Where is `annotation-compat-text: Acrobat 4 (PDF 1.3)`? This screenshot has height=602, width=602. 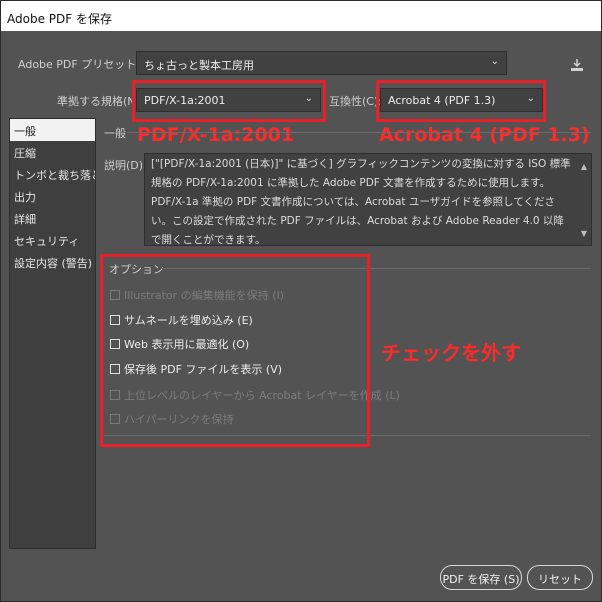
annotation-compat-text: Acrobat 4 (PDF 1.3) is located at coordinates (484, 135).